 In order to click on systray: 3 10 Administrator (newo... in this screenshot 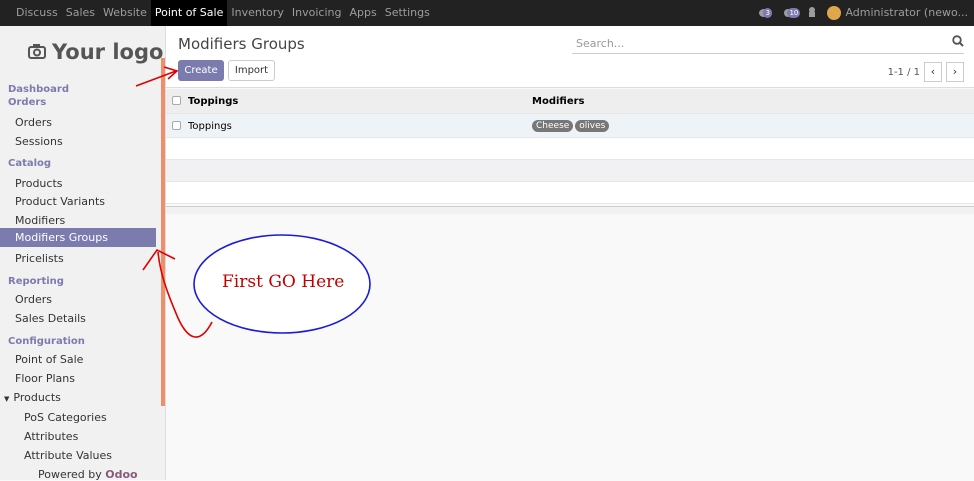, I will do `click(863, 13)`.